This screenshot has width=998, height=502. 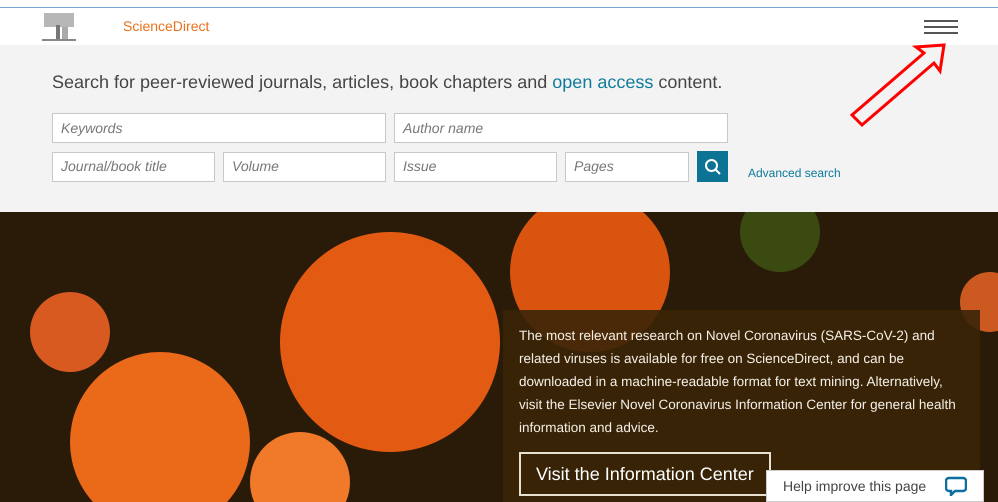 I want to click on brand-name: ScienceDirect, so click(x=166, y=26).